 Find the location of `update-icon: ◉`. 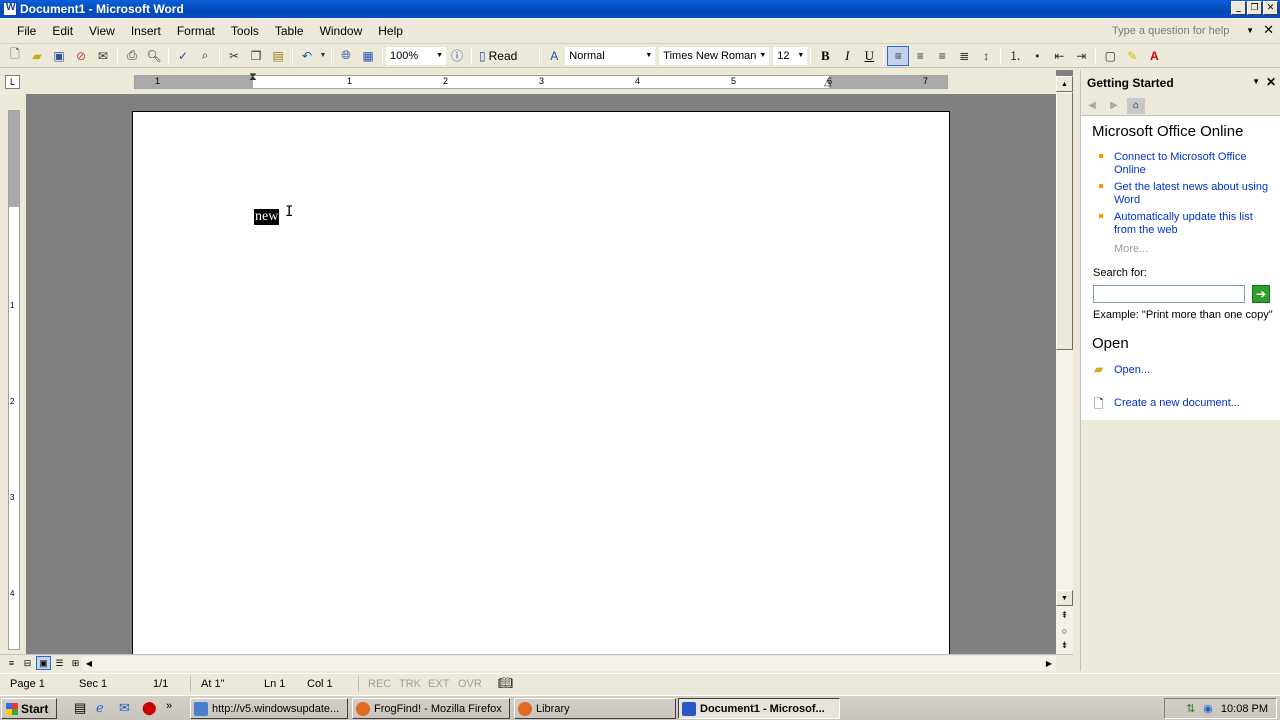

update-icon: ◉ is located at coordinates (1208, 708).